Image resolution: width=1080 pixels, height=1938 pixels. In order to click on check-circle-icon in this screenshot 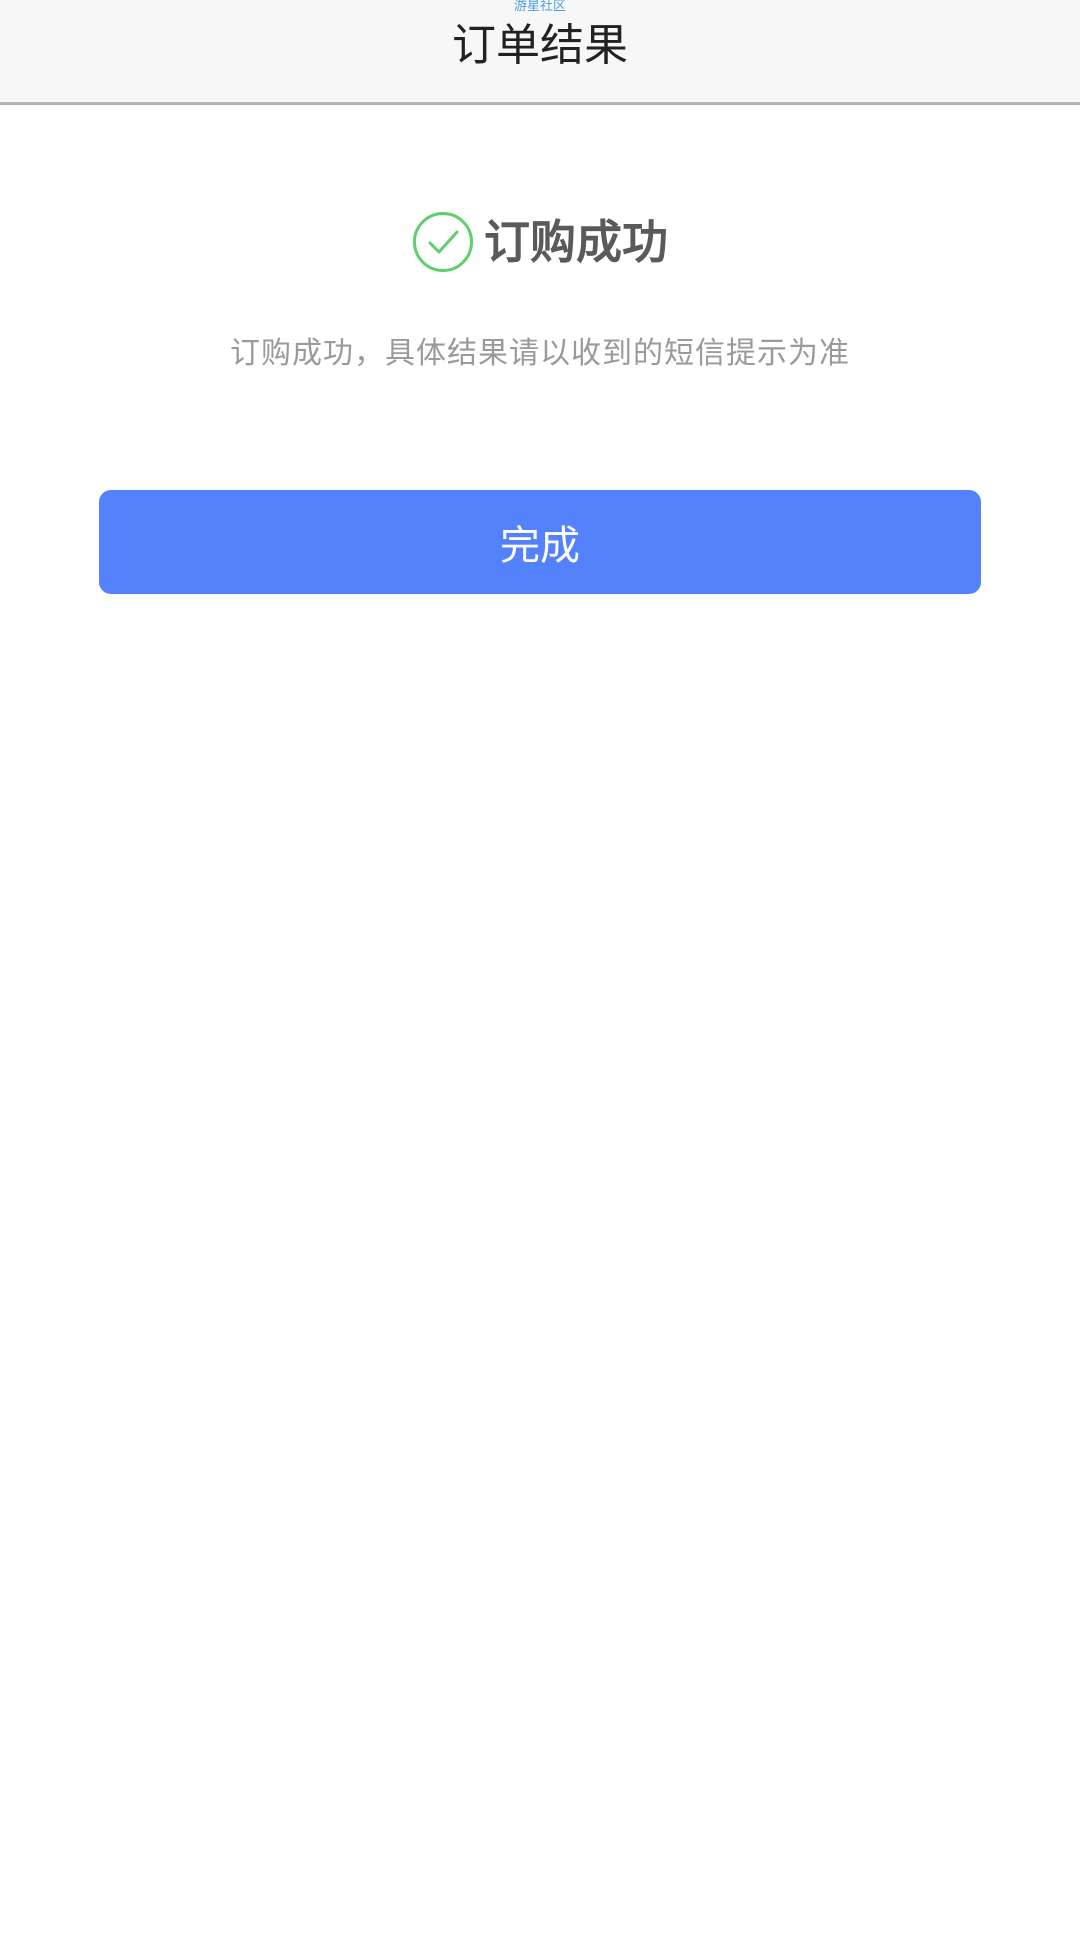, I will do `click(443, 242)`.